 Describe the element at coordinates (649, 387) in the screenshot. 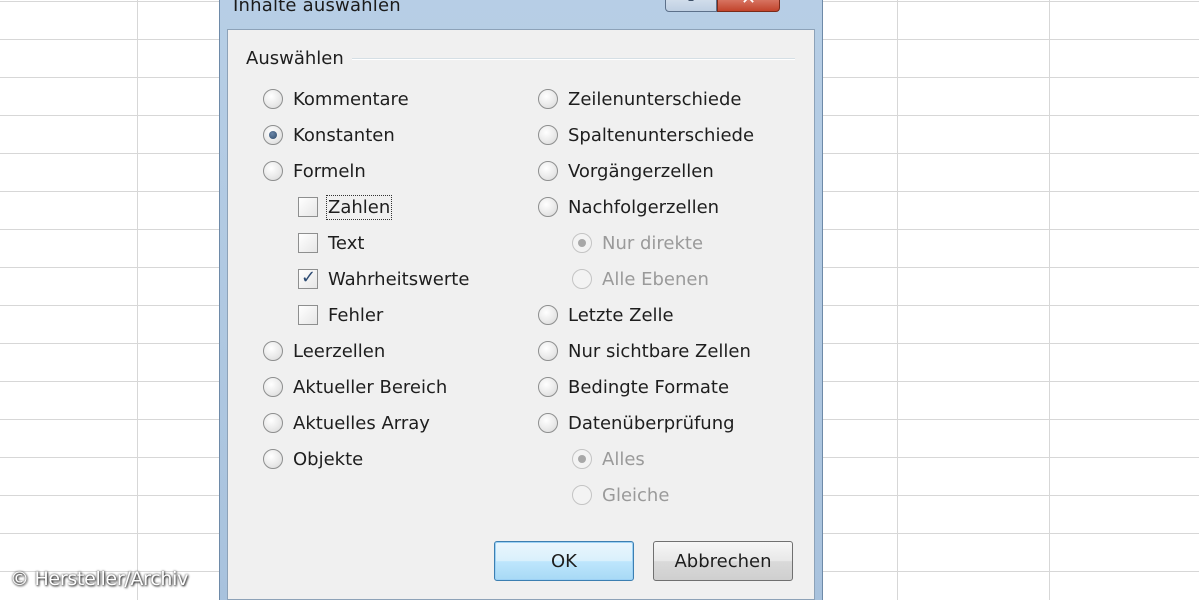

I see `option-label: Bedingte Formate` at that location.